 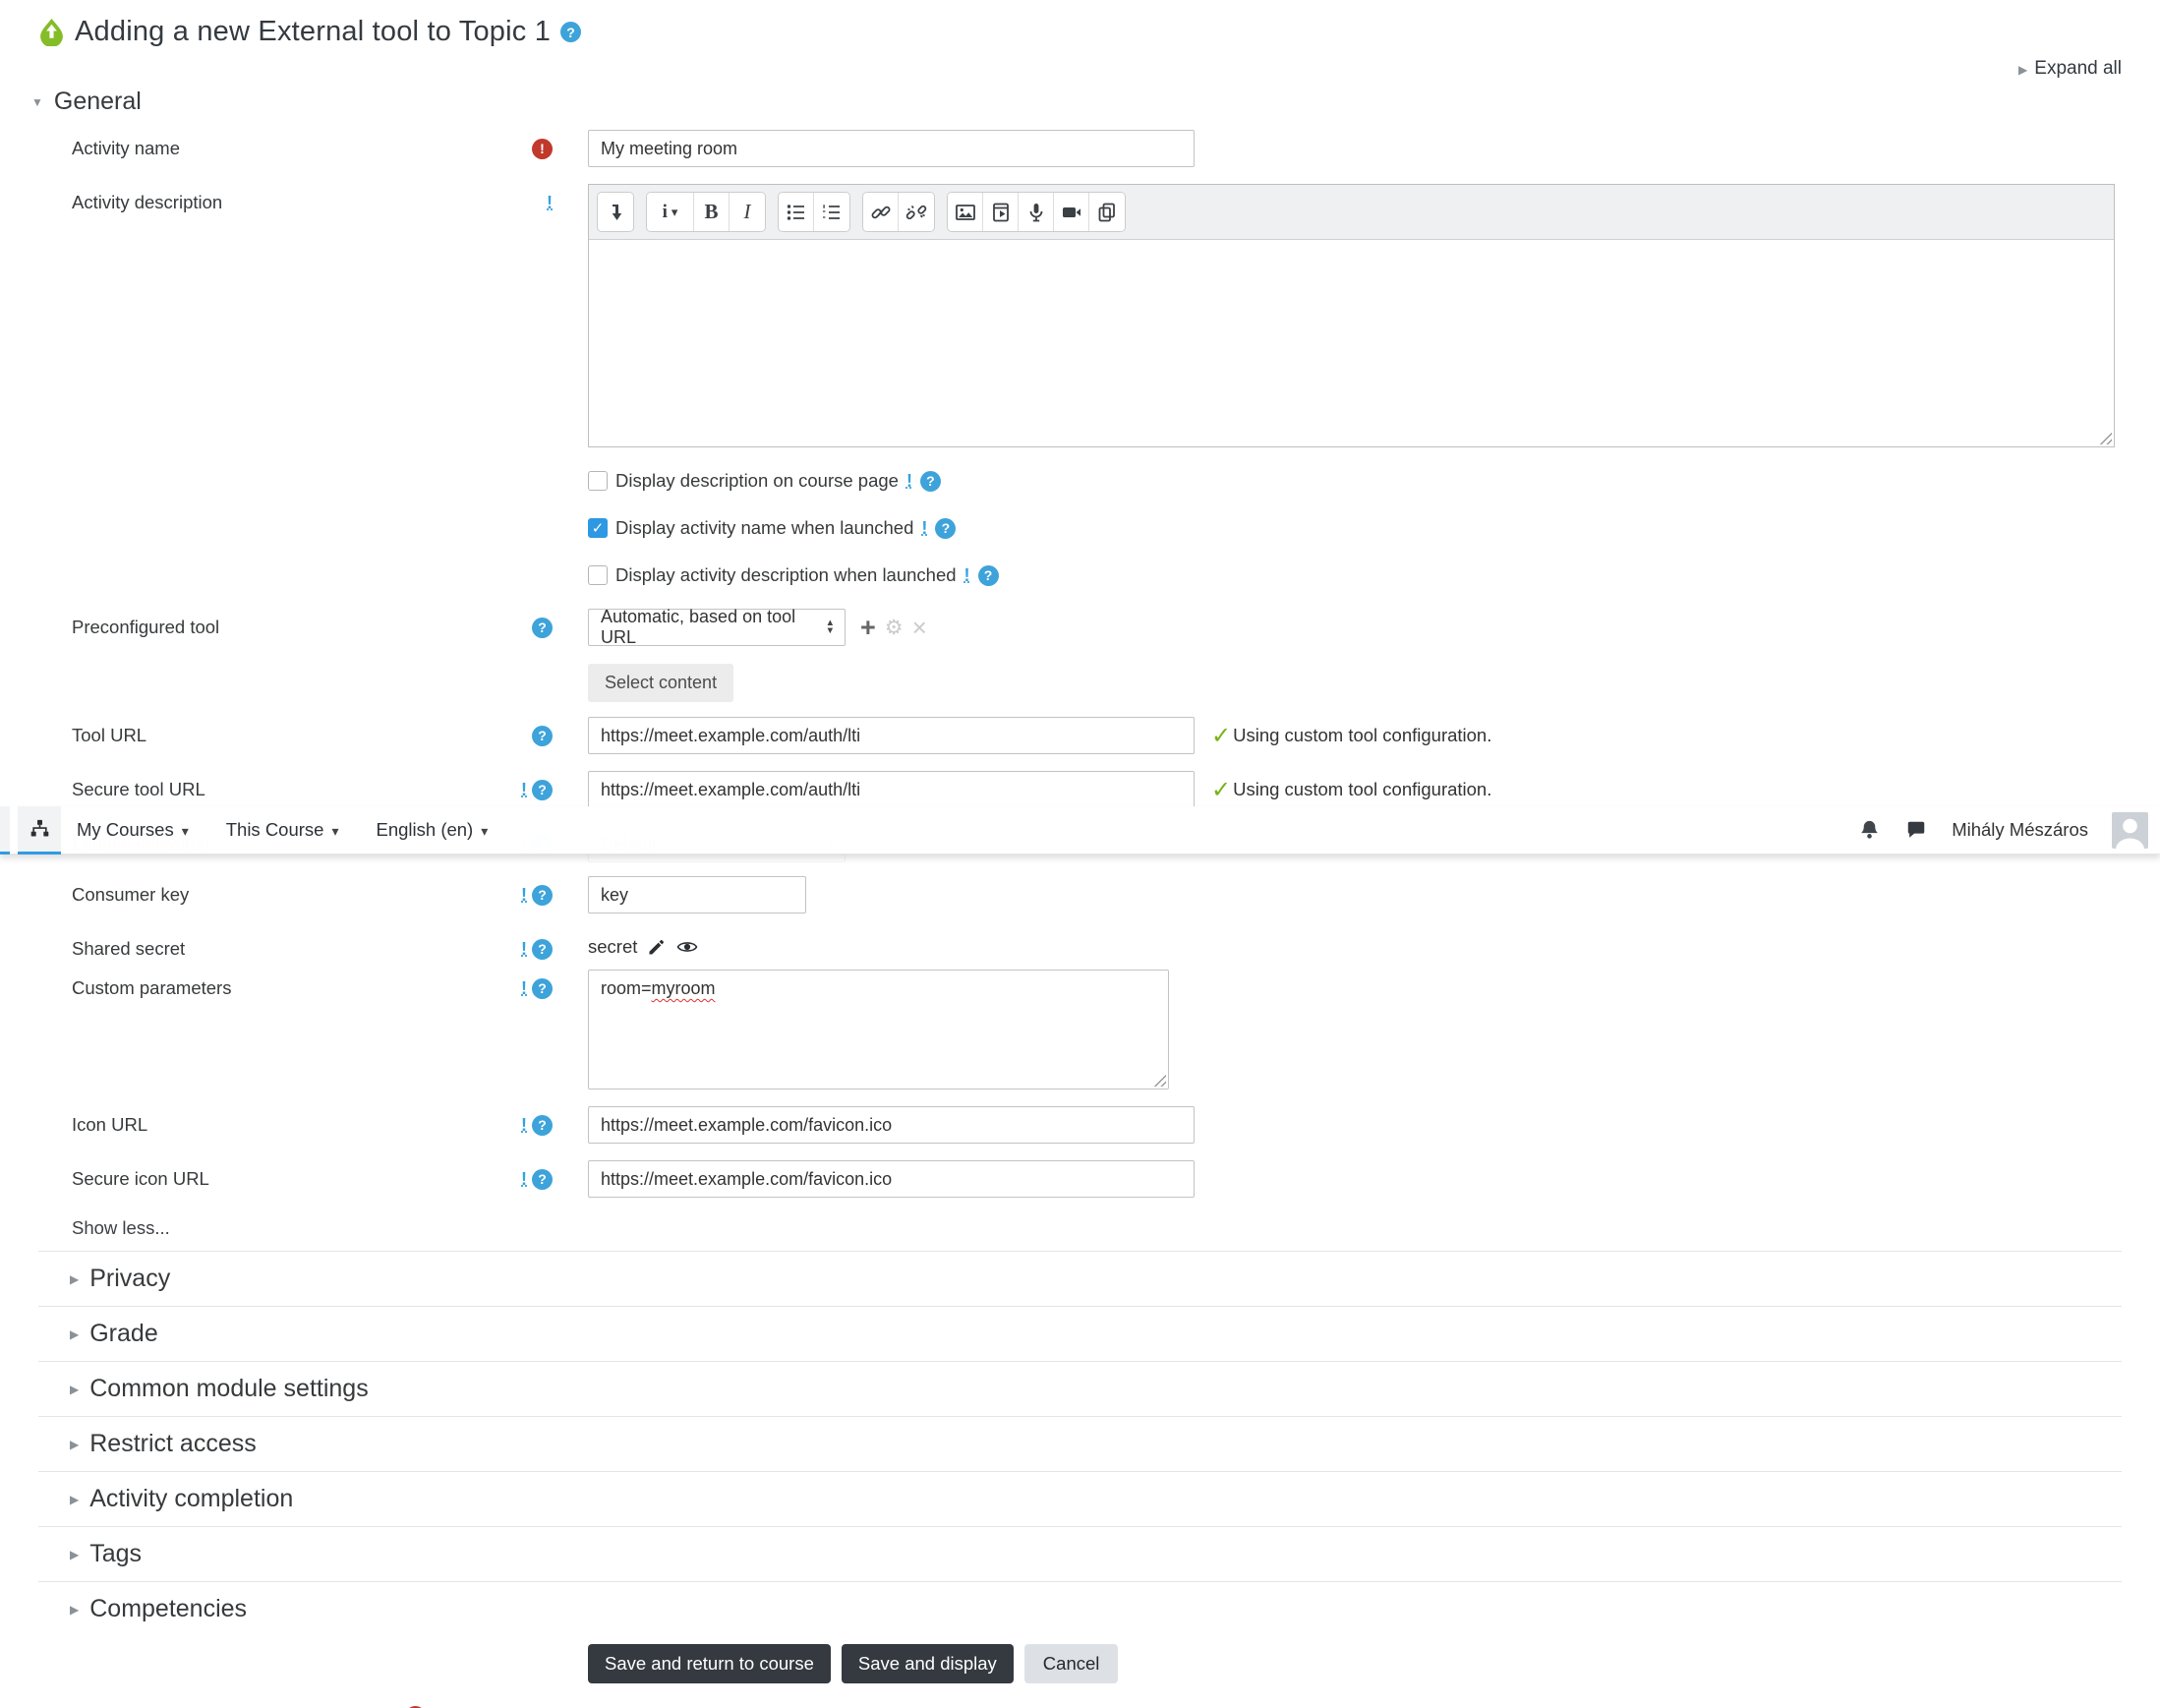 What do you see at coordinates (1080, 1444) in the screenshot?
I see `section-restrict-access: Restrict access` at bounding box center [1080, 1444].